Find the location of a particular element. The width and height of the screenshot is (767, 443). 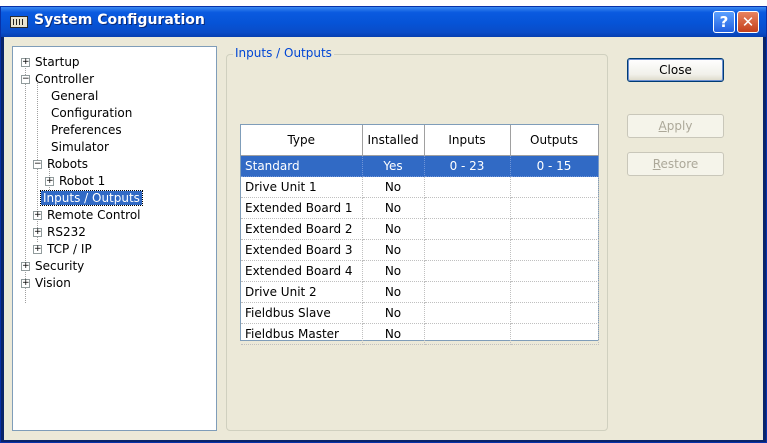

window-close-button: ✕ is located at coordinates (748, 22).